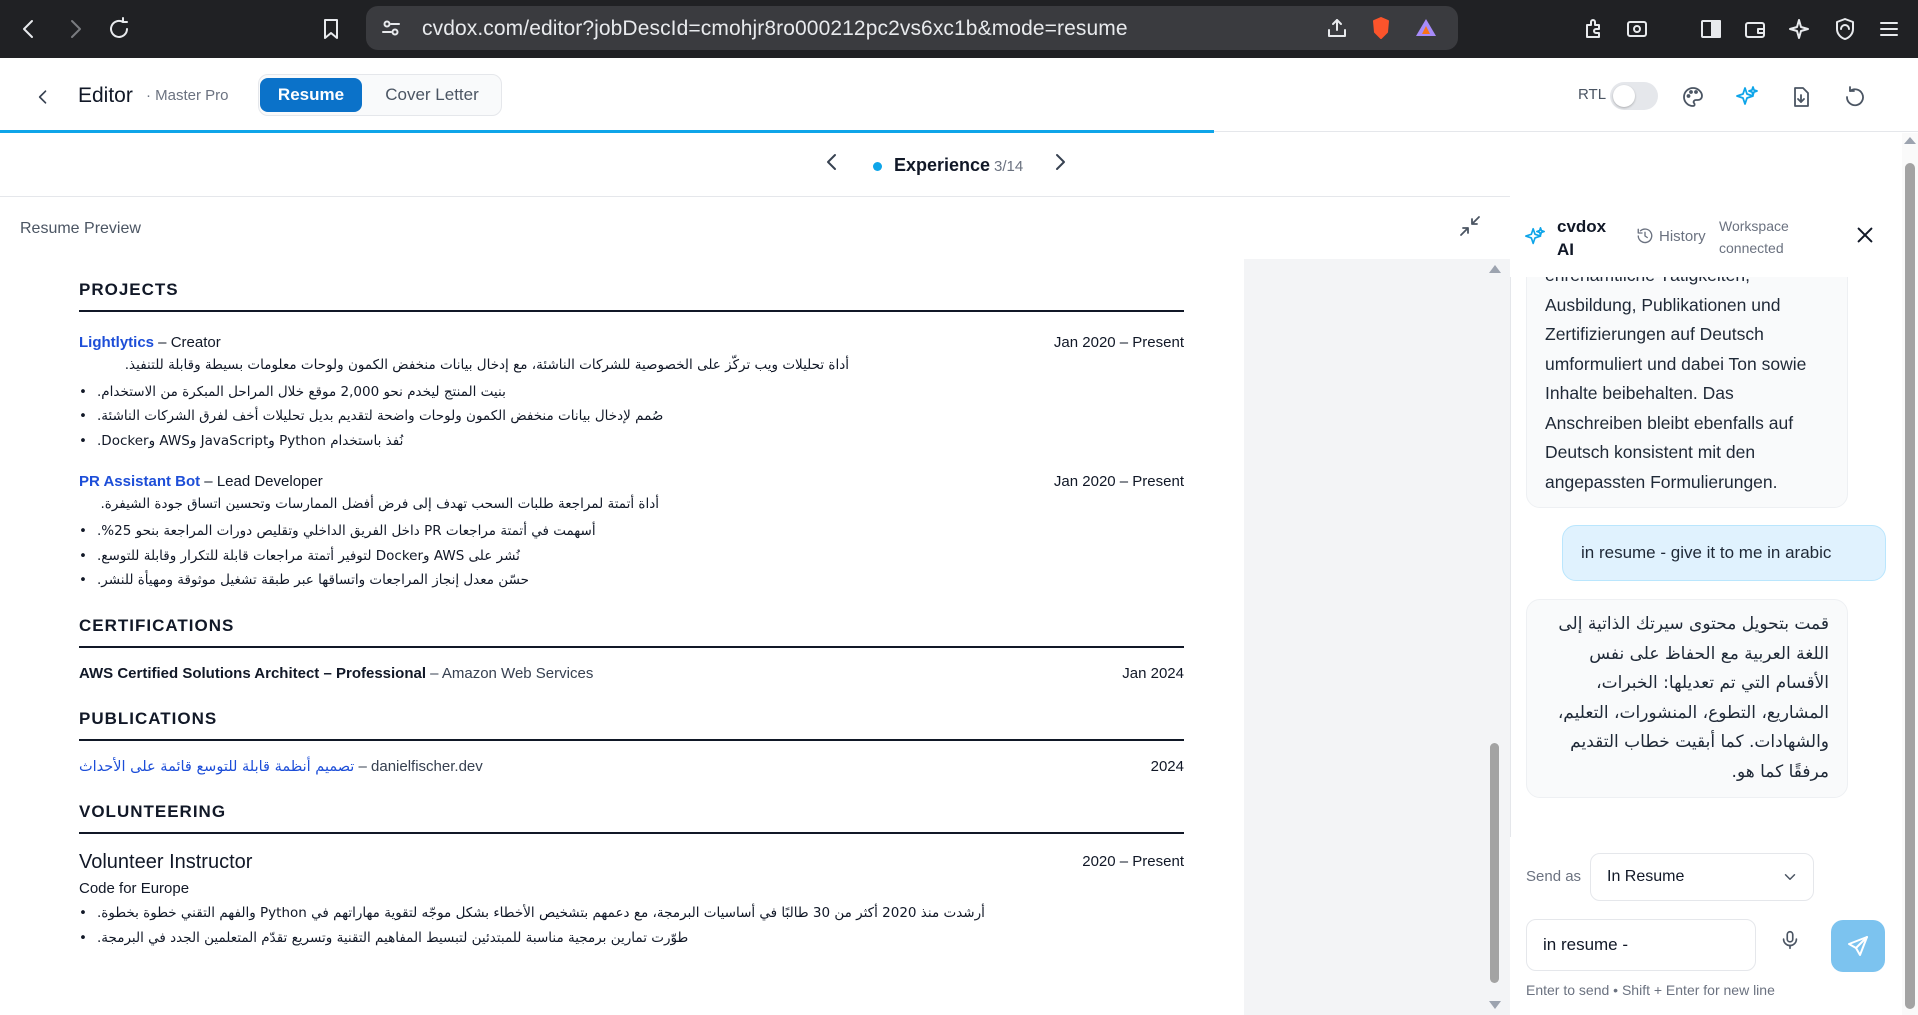 Image resolution: width=1918 pixels, height=1015 pixels. What do you see at coordinates (105, 95) in the screenshot?
I see `page-title: Editor` at bounding box center [105, 95].